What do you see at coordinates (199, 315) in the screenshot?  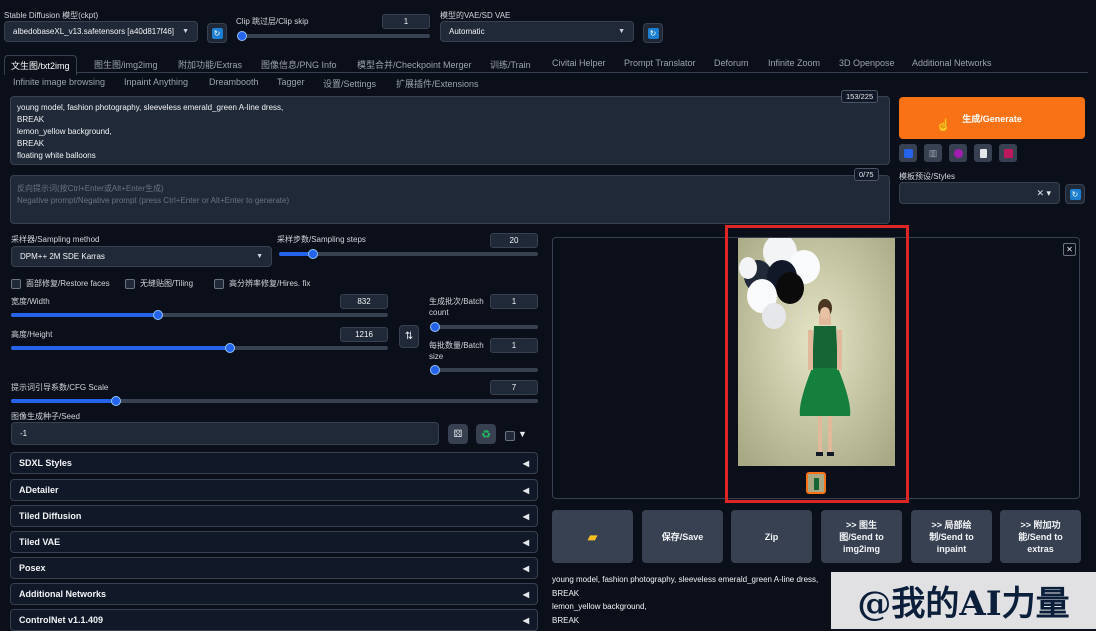 I see `width-slider` at bounding box center [199, 315].